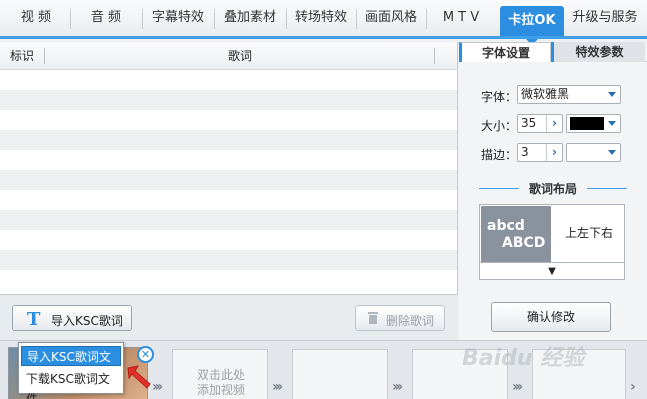  What do you see at coordinates (106, 18) in the screenshot?
I see `tab-audio: 音 频` at bounding box center [106, 18].